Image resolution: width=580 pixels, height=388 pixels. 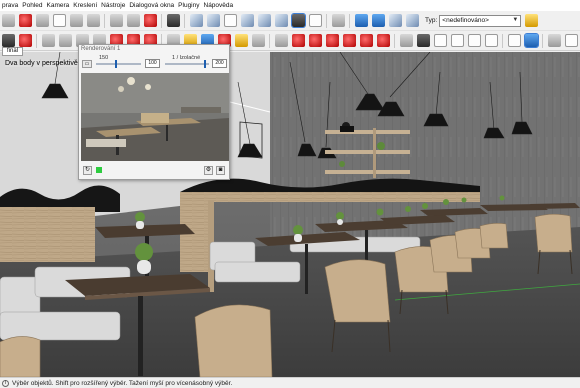 What do you see at coordinates (457, 40) in the screenshot?
I see `house-side-icon` at bounding box center [457, 40].